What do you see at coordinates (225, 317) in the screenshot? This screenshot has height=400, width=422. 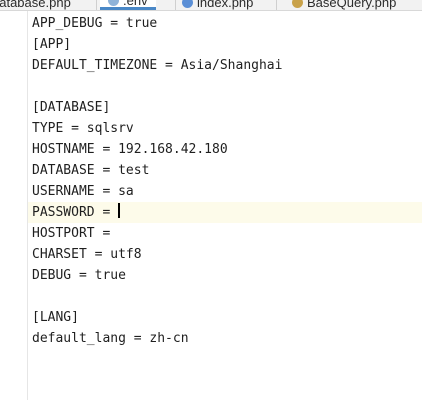 I see `code-line: [LANG]` at bounding box center [225, 317].